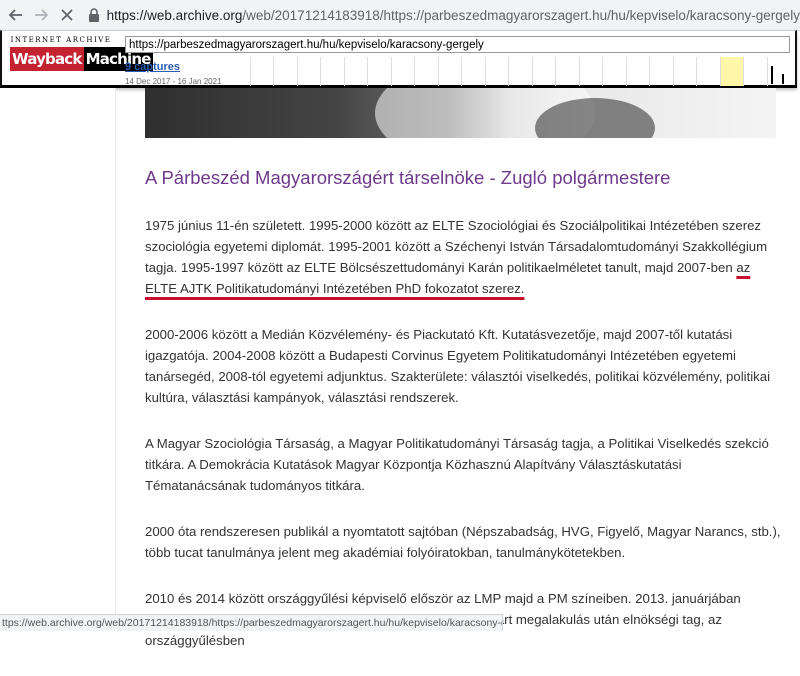 The image size is (800, 676). I want to click on lock-icon, so click(94, 15).